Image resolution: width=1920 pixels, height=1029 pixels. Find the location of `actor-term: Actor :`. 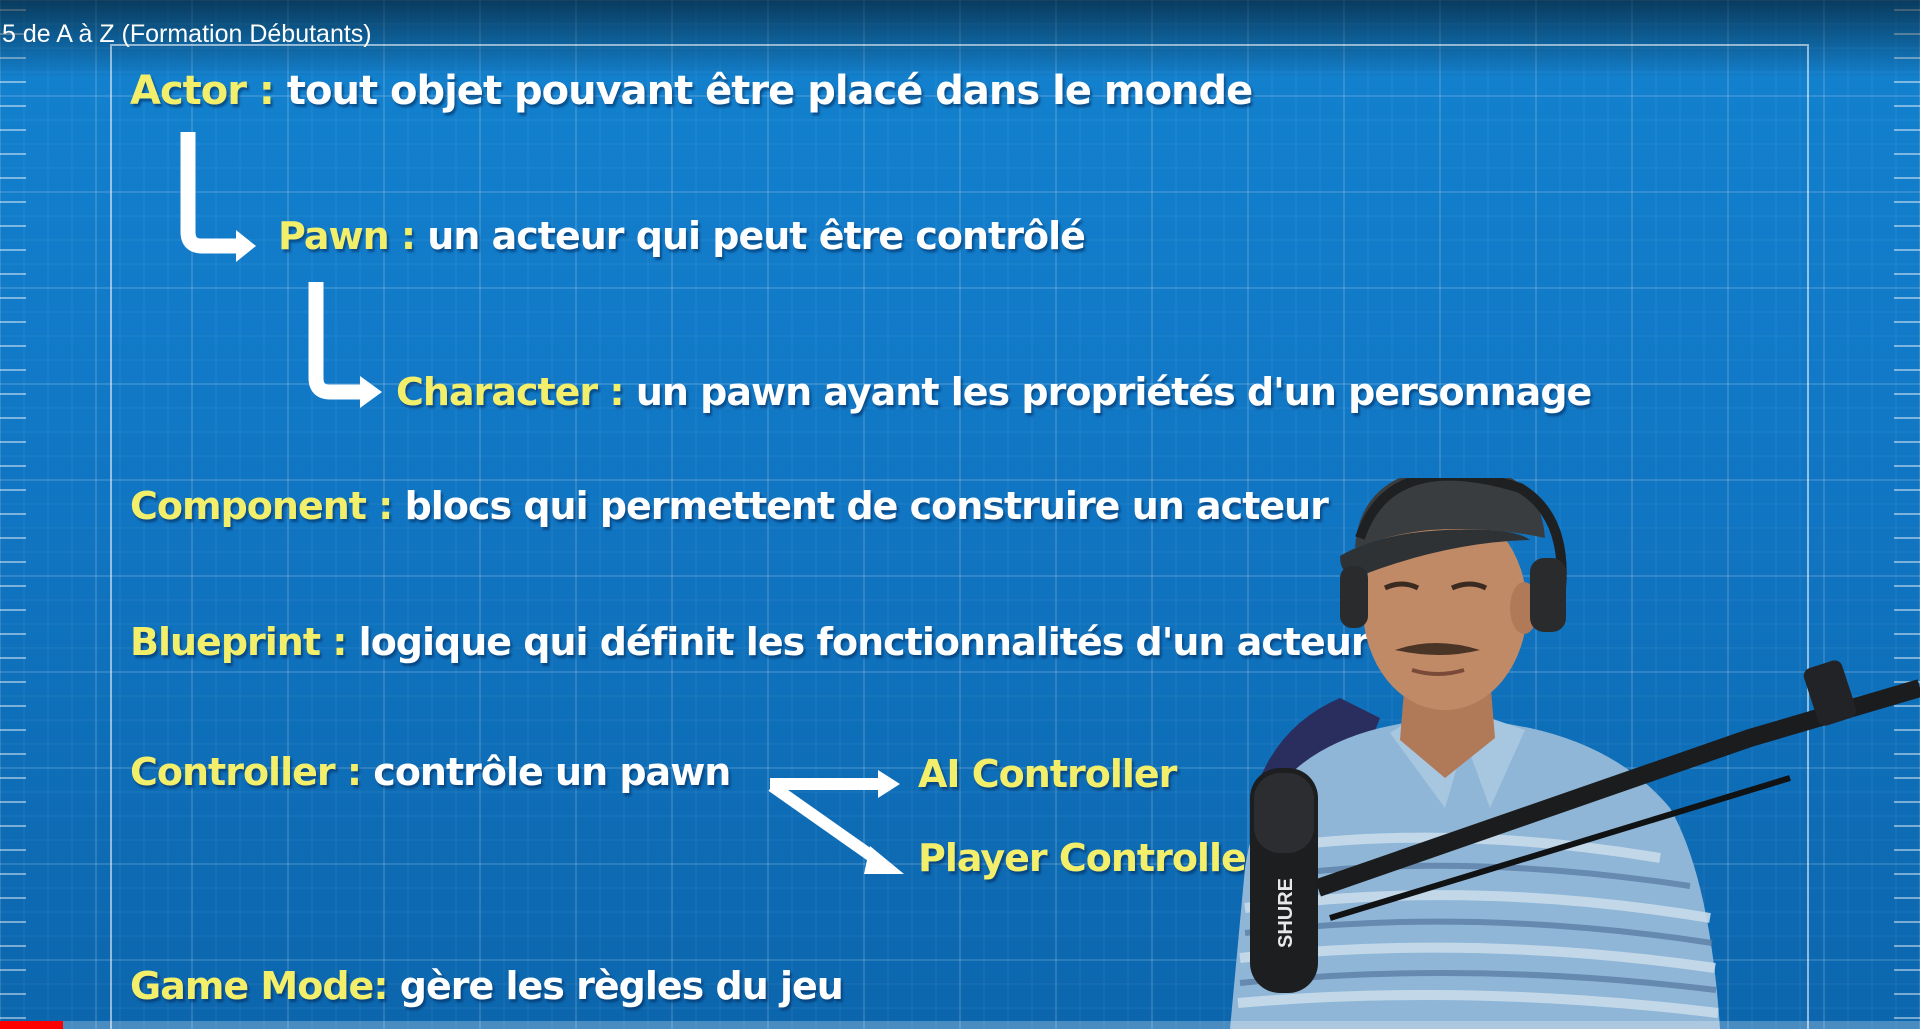

actor-term: Actor : is located at coordinates (202, 91).